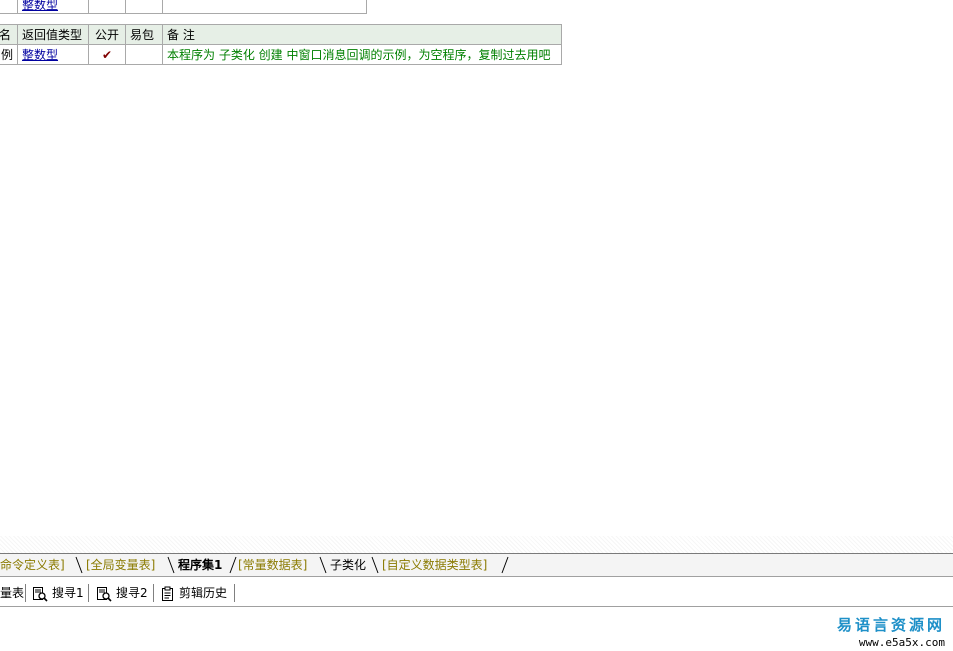 The image size is (953, 651). Describe the element at coordinates (53, 34) in the screenshot. I see `header-return-type: 返回值类型` at that location.